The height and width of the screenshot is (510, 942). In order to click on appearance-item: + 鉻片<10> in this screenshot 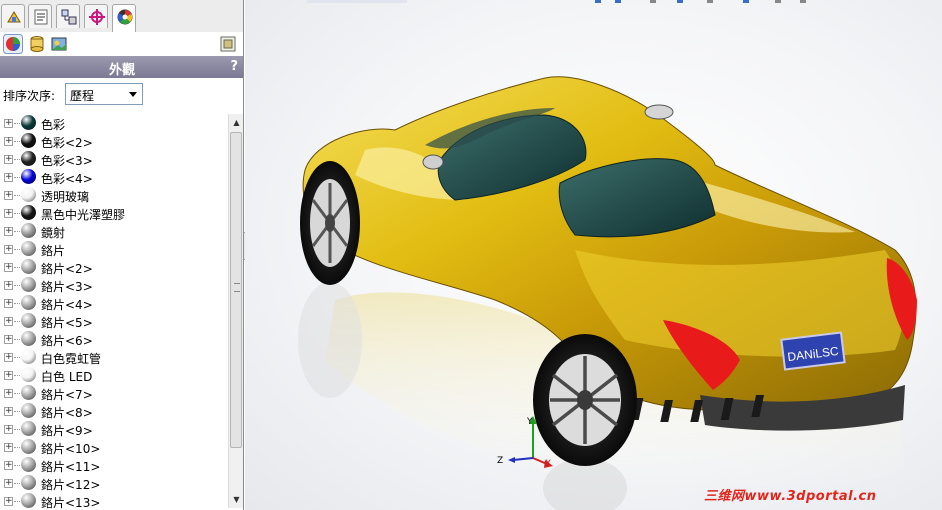, I will do `click(114, 447)`.